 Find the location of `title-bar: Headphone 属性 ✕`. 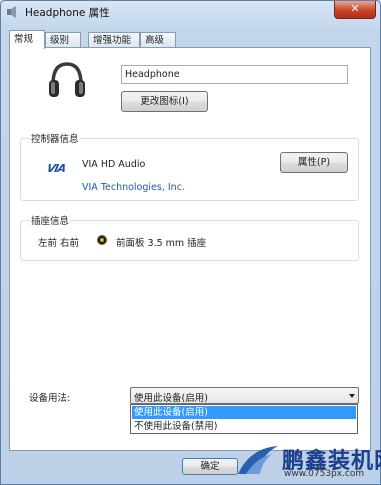

title-bar: Headphone 属性 ✕ is located at coordinates (190, 12).